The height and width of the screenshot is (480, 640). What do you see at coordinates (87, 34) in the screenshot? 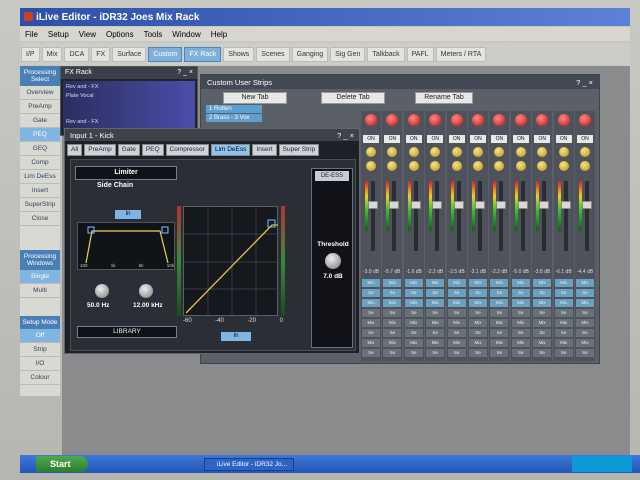
I see `menu-view: View` at bounding box center [87, 34].